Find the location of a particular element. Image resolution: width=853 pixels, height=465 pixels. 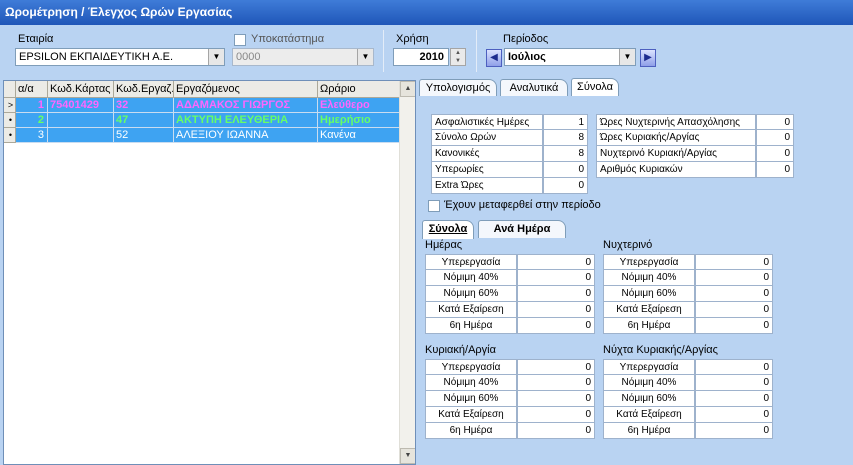

cell-aa: 3 is located at coordinates (32, 135).